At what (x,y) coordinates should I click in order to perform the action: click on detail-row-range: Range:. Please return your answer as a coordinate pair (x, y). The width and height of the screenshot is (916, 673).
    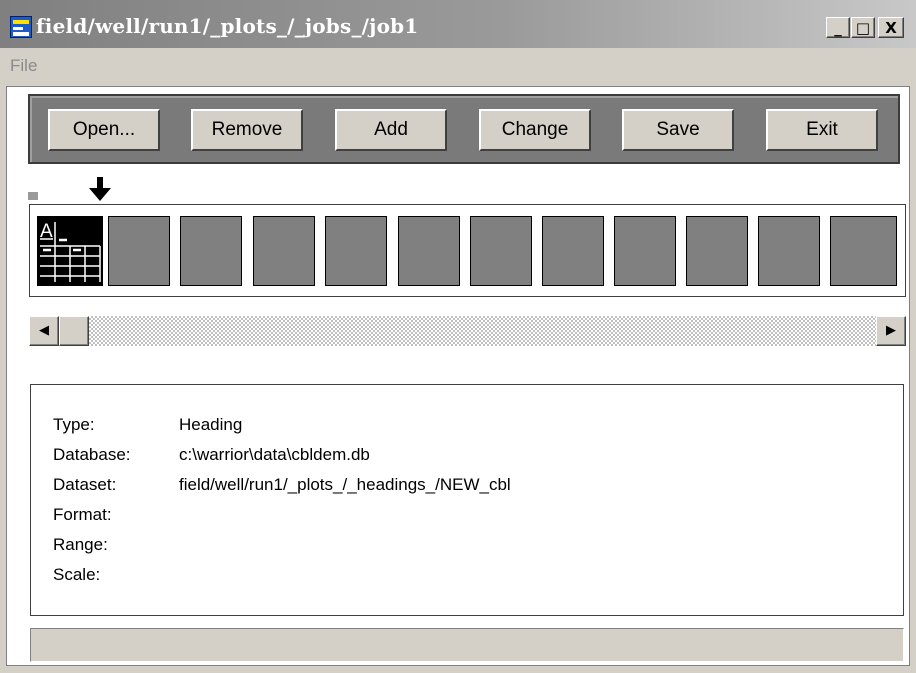
    Looking at the image, I should click on (116, 545).